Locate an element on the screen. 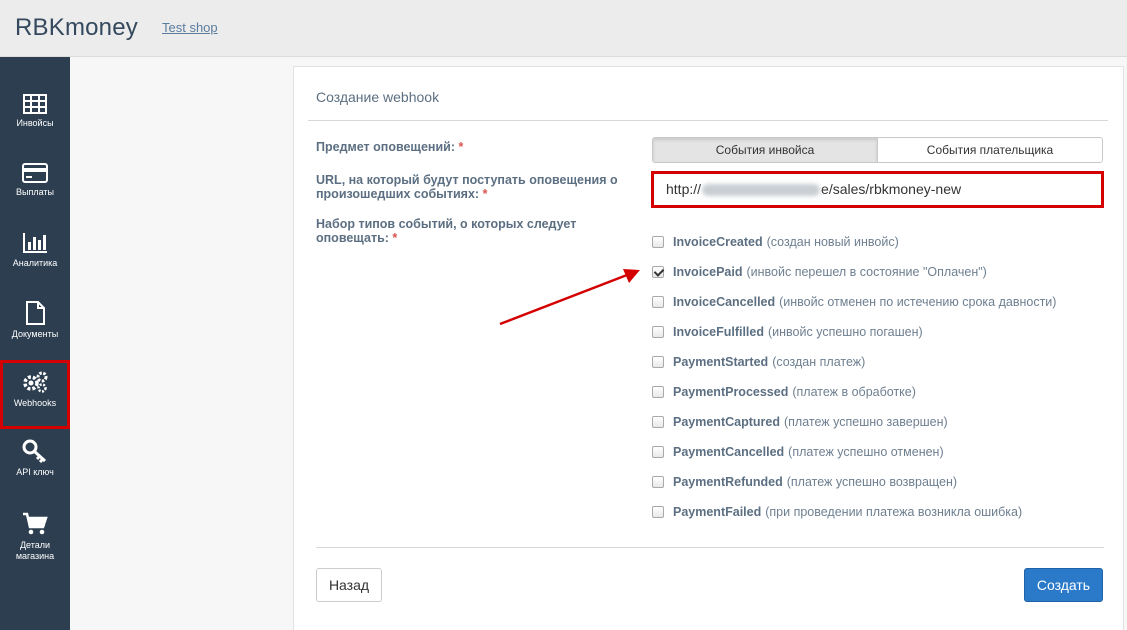 The width and height of the screenshot is (1127, 630). credit-card-icon is located at coordinates (35, 173).